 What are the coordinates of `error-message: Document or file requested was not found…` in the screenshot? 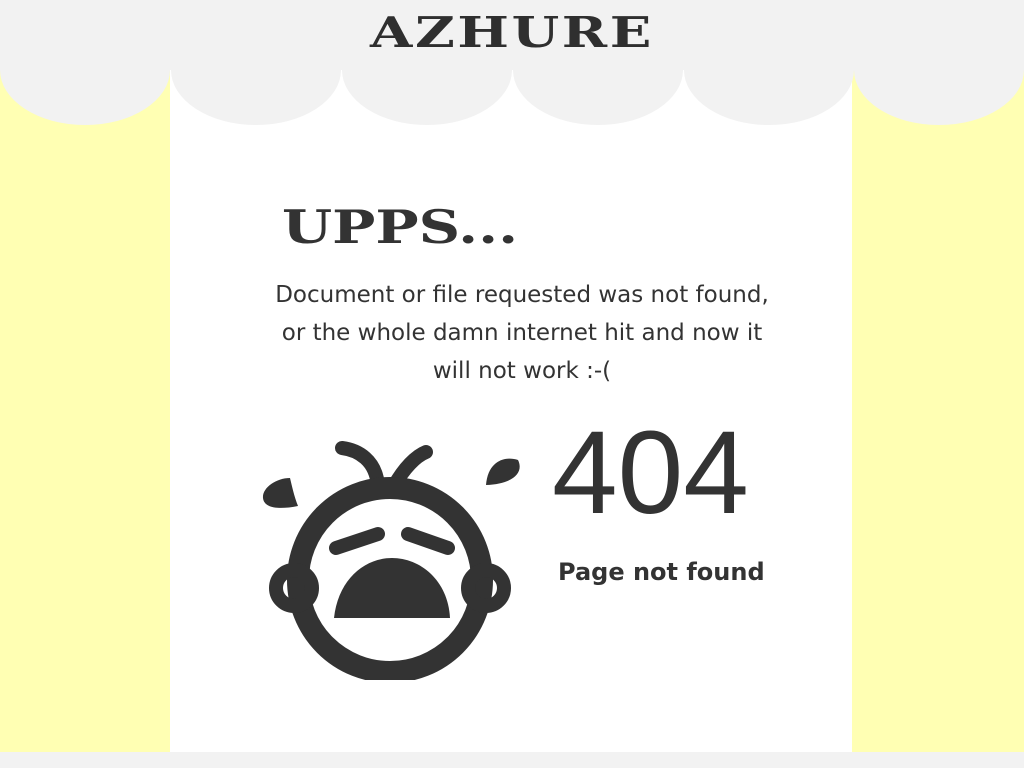 It's located at (522, 333).